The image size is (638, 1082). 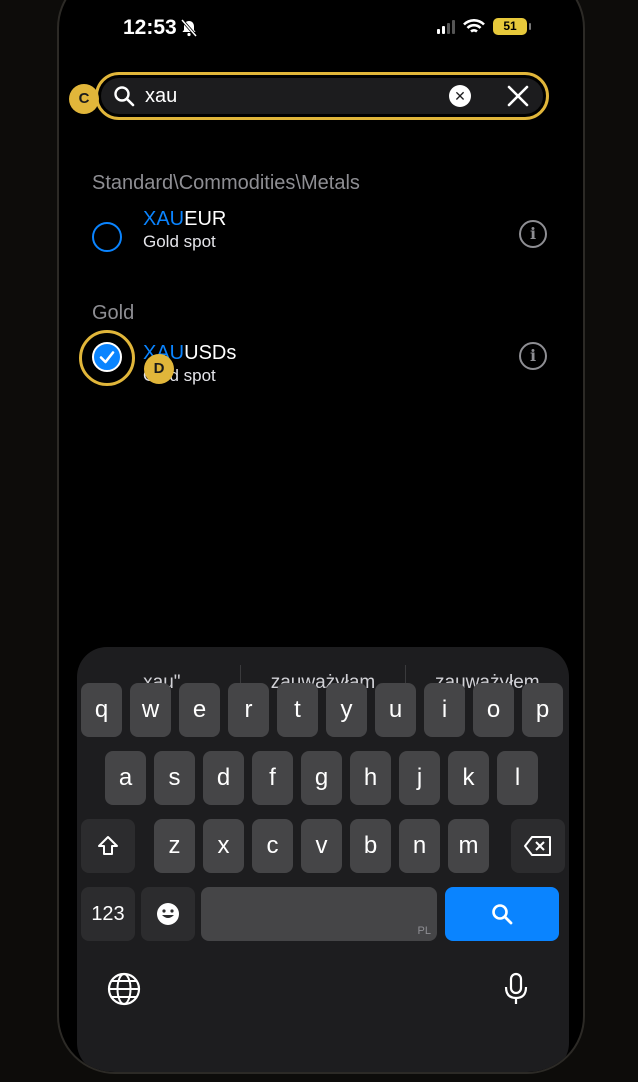 What do you see at coordinates (125, 778) in the screenshot?
I see `key-a: a` at bounding box center [125, 778].